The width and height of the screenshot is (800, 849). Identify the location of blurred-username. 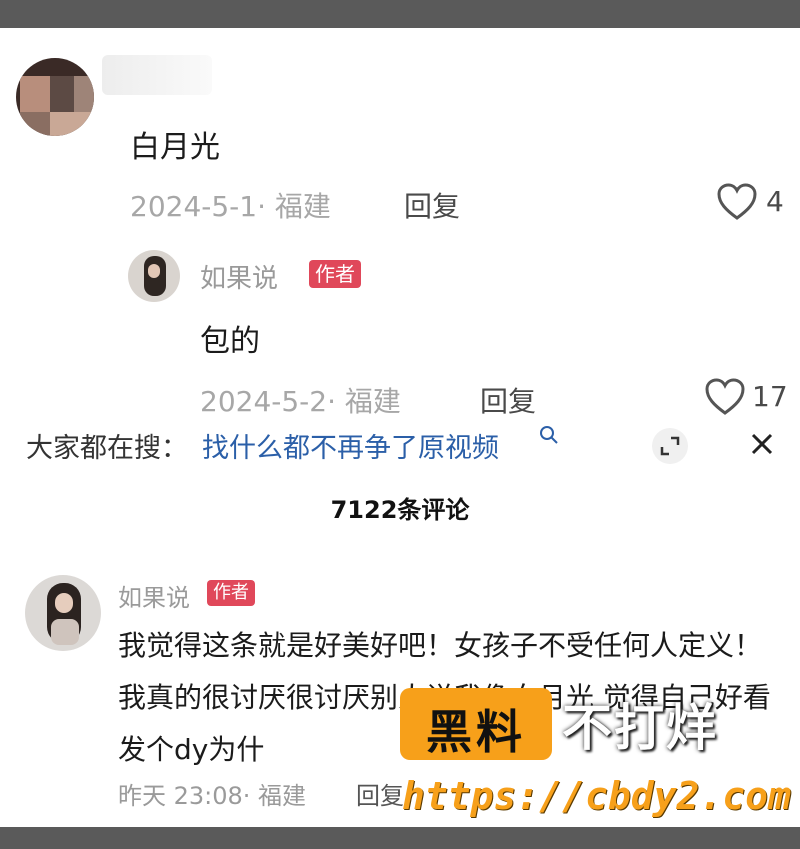
(157, 75).